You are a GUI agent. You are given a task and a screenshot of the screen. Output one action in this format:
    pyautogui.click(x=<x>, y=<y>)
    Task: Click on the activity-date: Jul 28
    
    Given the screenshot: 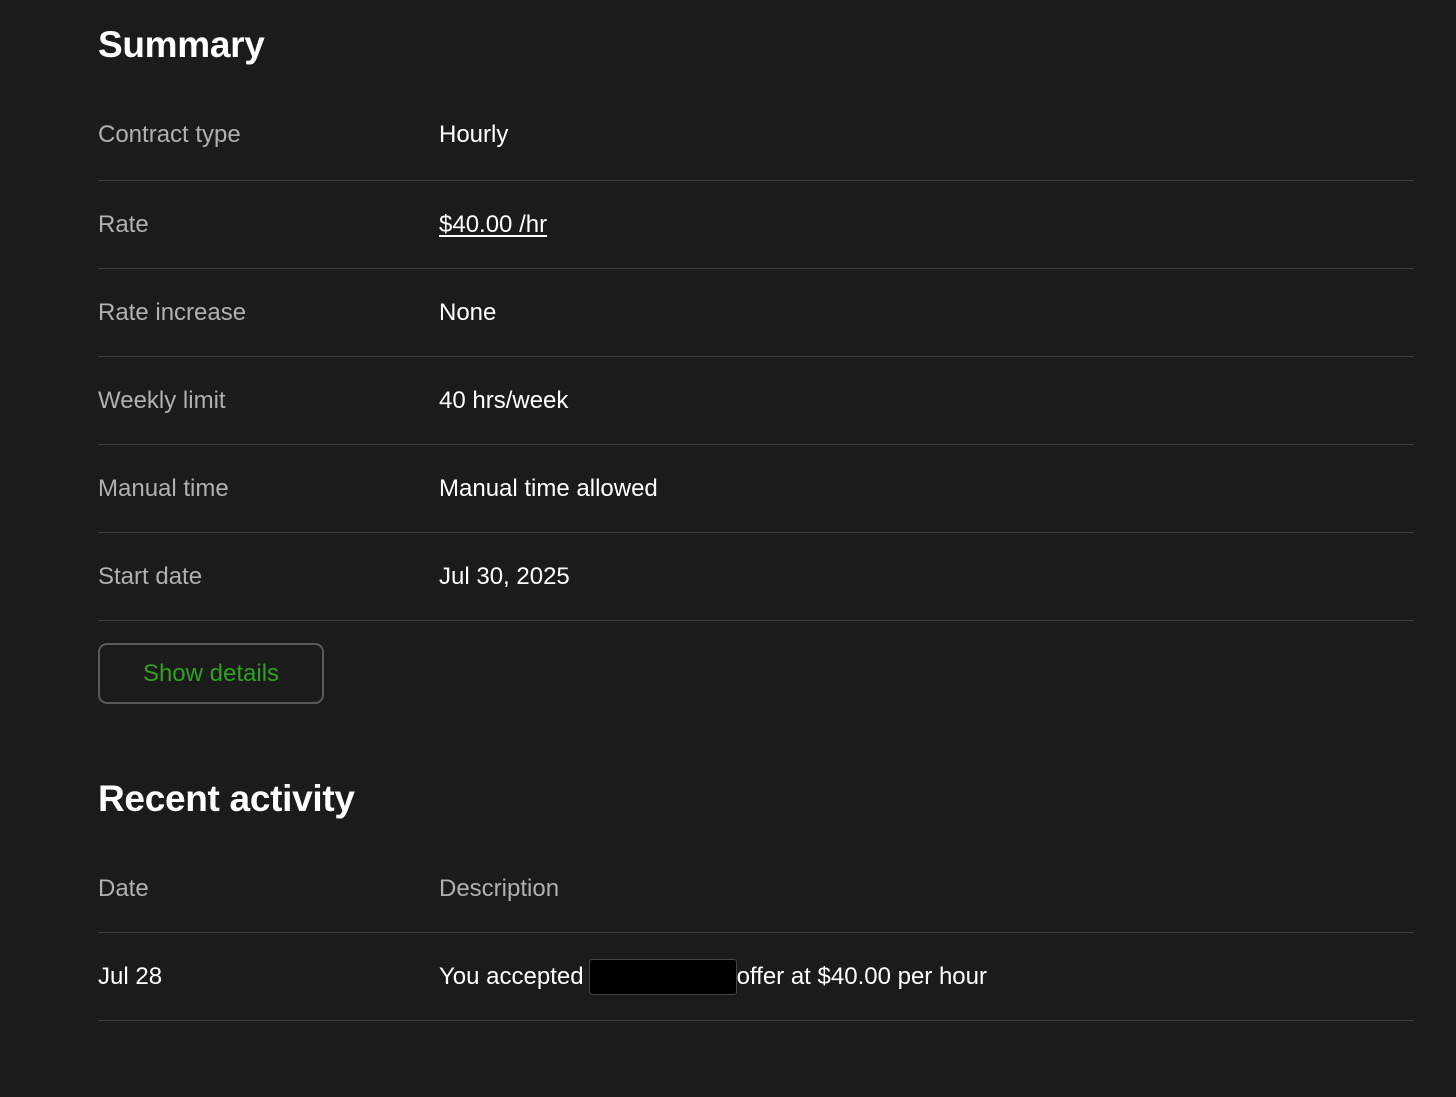 What is the action you would take?
    pyautogui.click(x=130, y=976)
    